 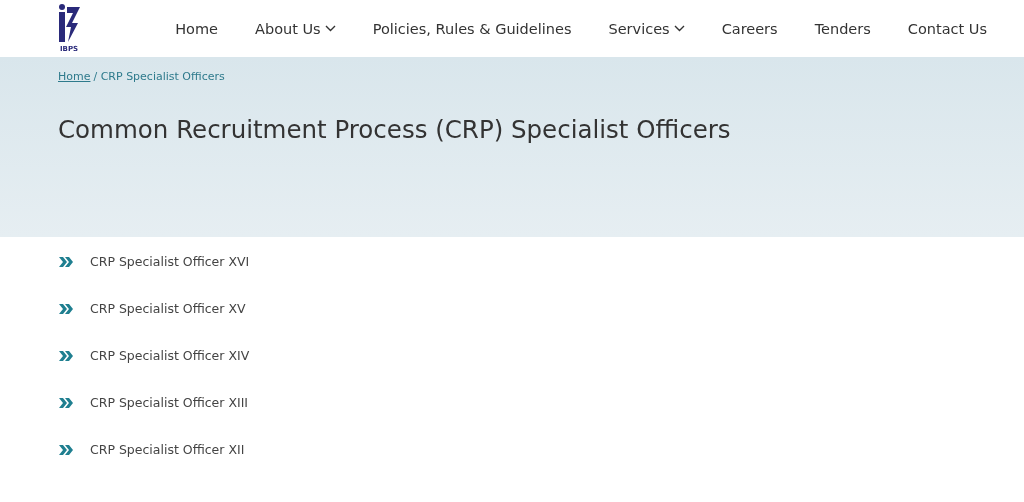 I want to click on officer-link: CRP Specialist Officer XIII, so click(x=169, y=402).